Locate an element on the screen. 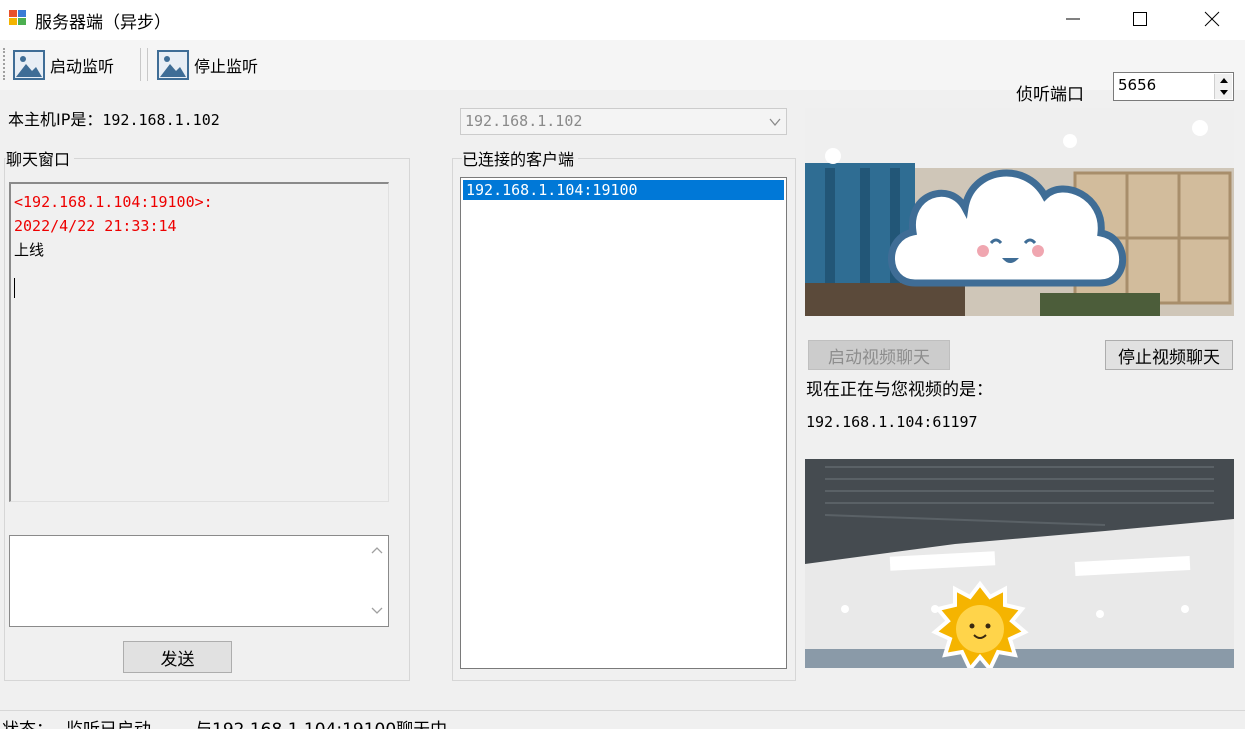 Image resolution: width=1245 pixels, height=729 pixels. chat-message-time: 2022/4/22 21:33:14 is located at coordinates (95, 226).